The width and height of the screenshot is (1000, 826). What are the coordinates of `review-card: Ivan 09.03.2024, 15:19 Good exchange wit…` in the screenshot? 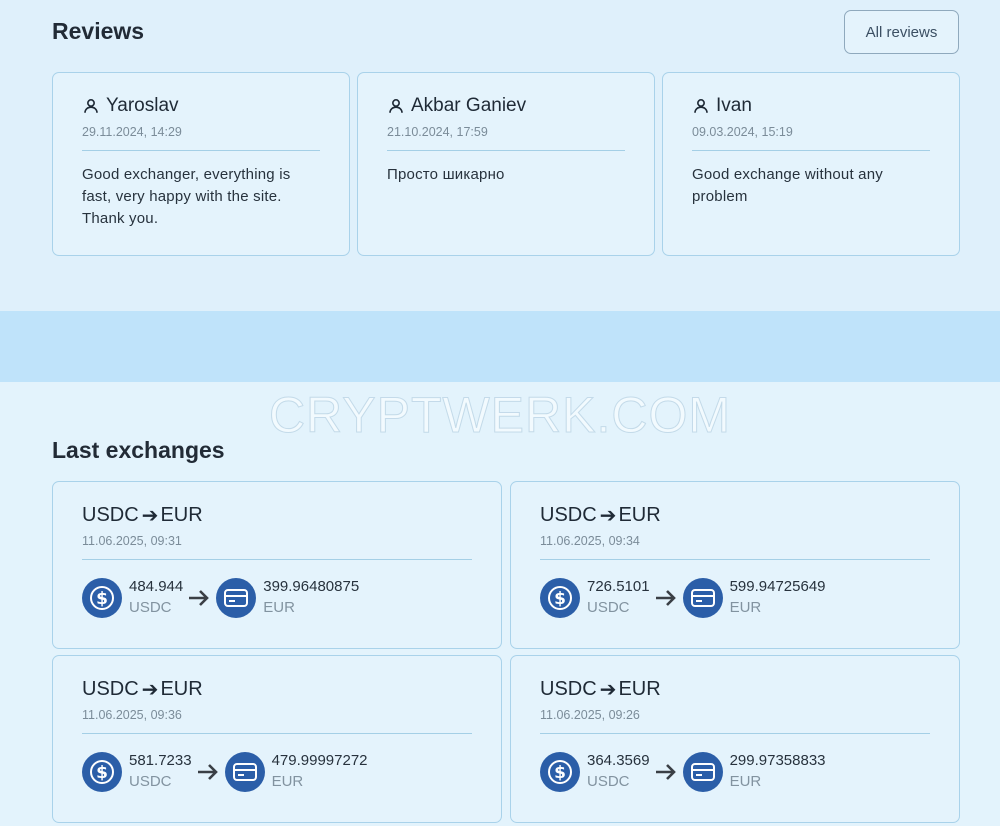 It's located at (811, 164).